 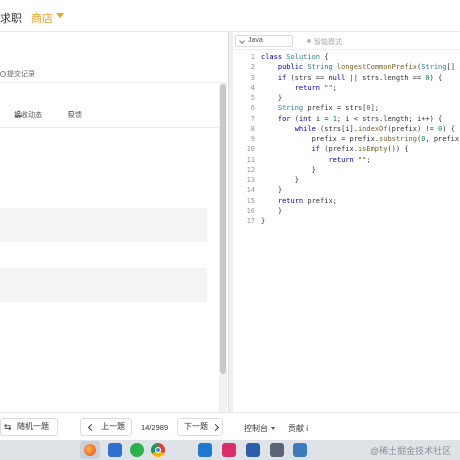 I want to click on code-line: for (int i = 1; i < strs.length; i++) {, so click(x=360, y=118).